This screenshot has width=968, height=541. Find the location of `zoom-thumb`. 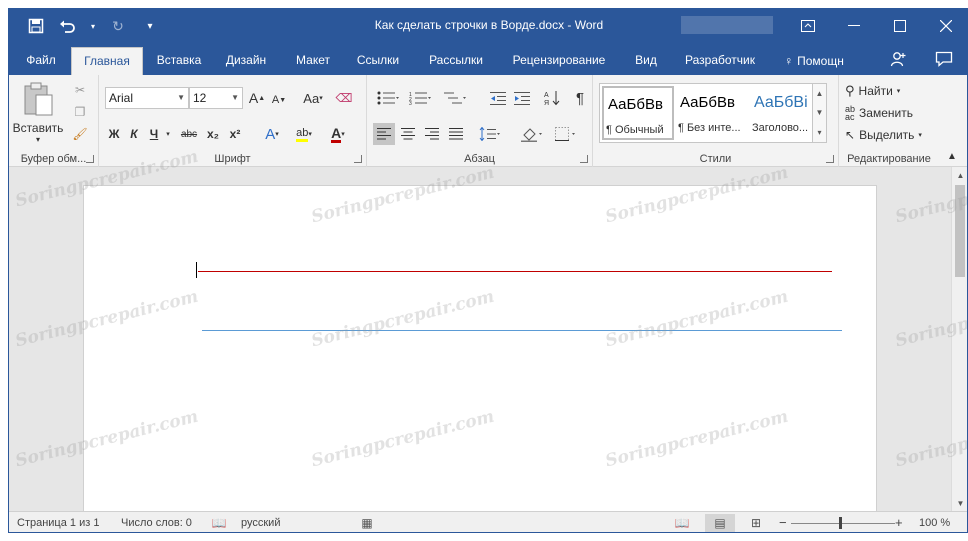

zoom-thumb is located at coordinates (840, 523).